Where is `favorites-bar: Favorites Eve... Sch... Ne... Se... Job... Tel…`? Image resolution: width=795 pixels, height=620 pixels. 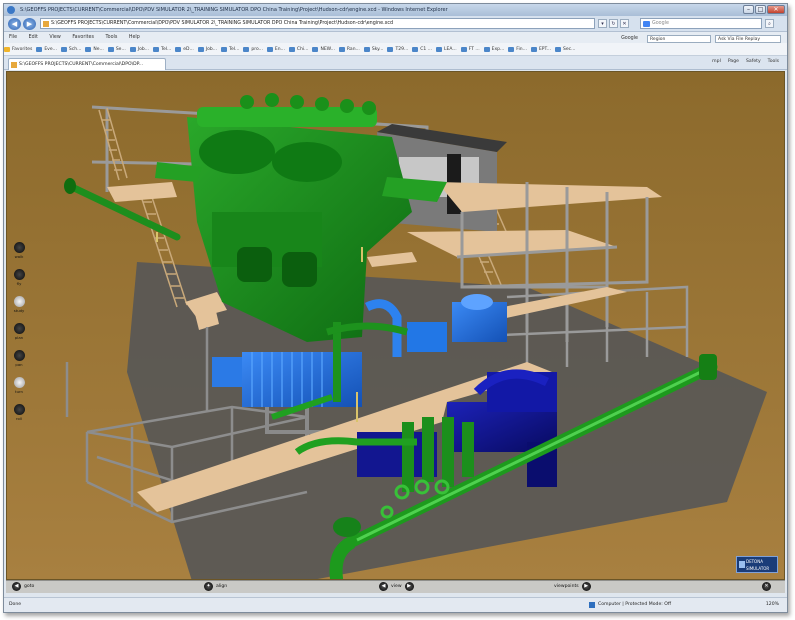 favorites-bar: Favorites Eve... Sch... Ne... Se... Job... Tel… is located at coordinates (395, 49).